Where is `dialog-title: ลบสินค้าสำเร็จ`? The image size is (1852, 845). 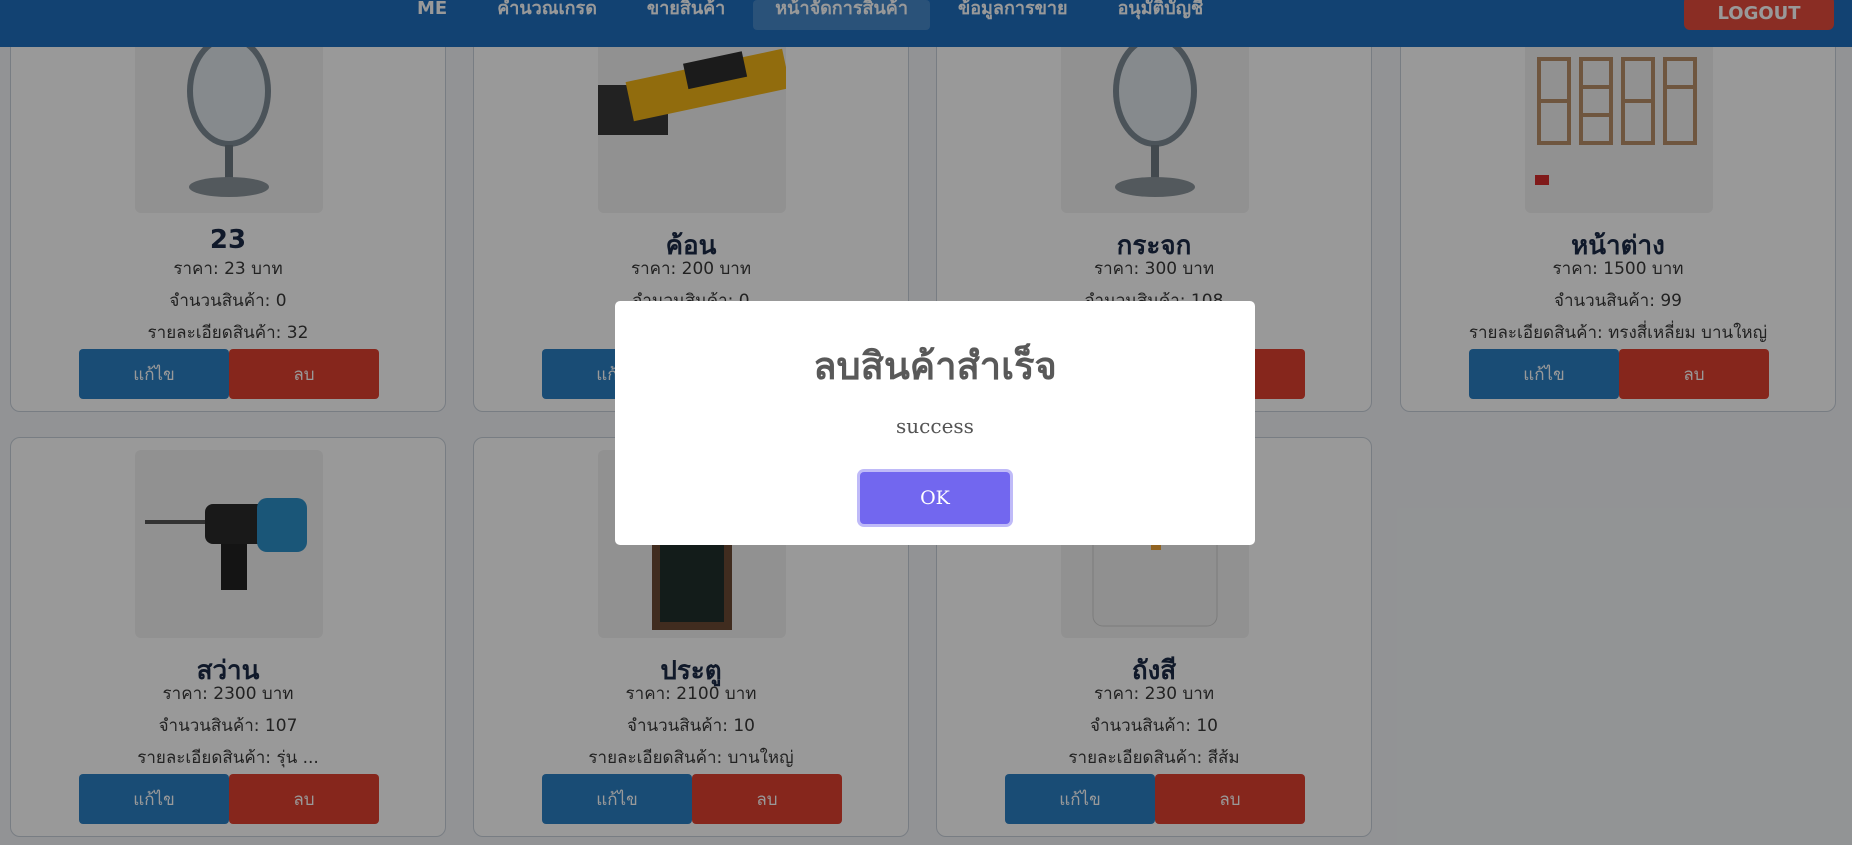 dialog-title: ลบสินค้าสำเร็จ is located at coordinates (935, 366).